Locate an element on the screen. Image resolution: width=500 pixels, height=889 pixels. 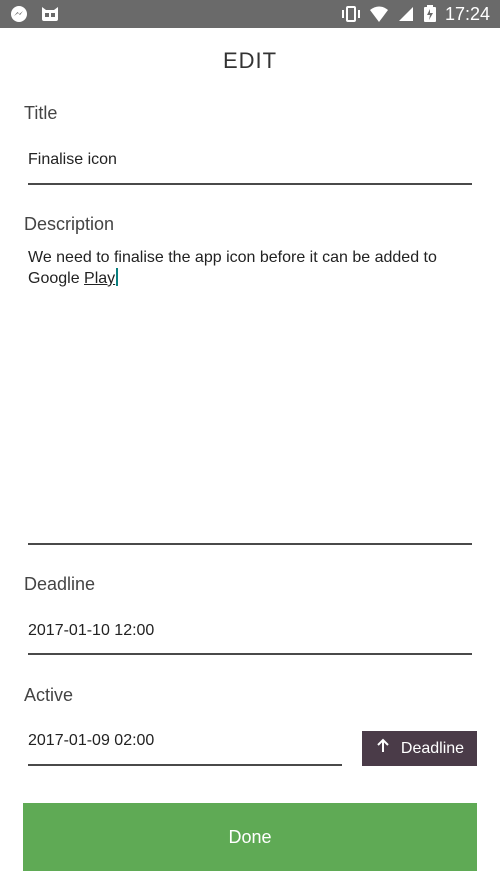
cat-notification-icon is located at coordinates (50, 14).